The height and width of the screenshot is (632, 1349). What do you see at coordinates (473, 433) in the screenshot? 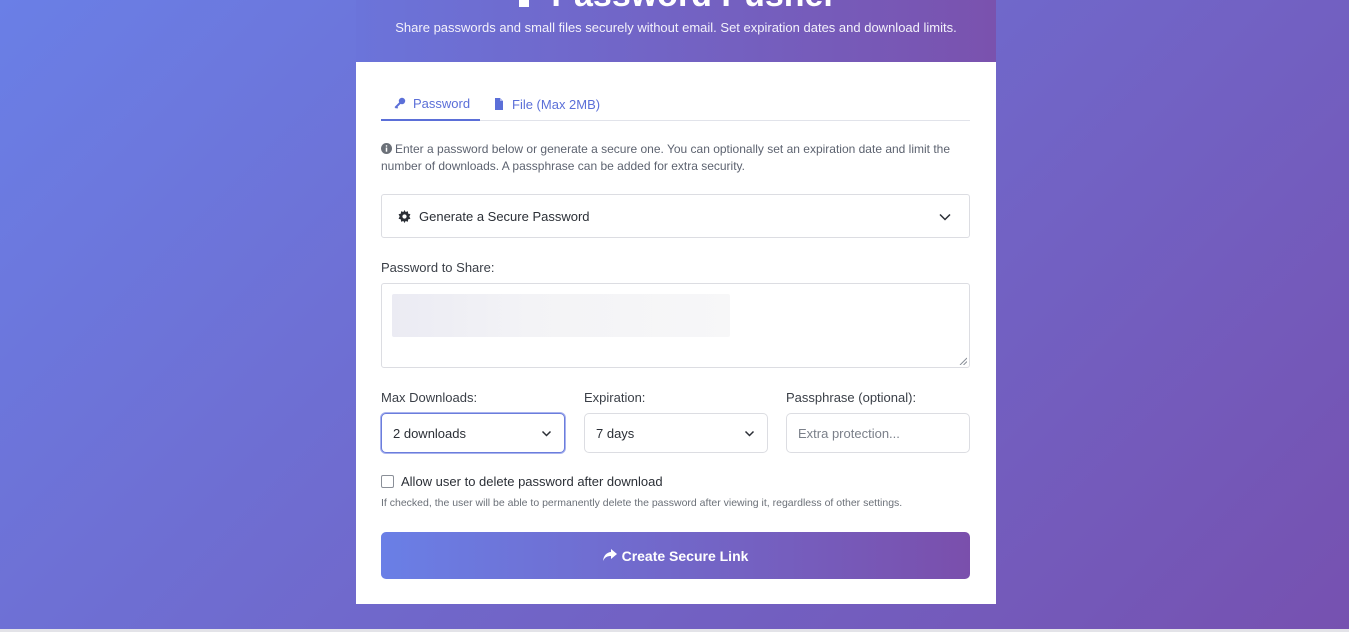
I see `max-downloads-select: 2 downloads` at bounding box center [473, 433].